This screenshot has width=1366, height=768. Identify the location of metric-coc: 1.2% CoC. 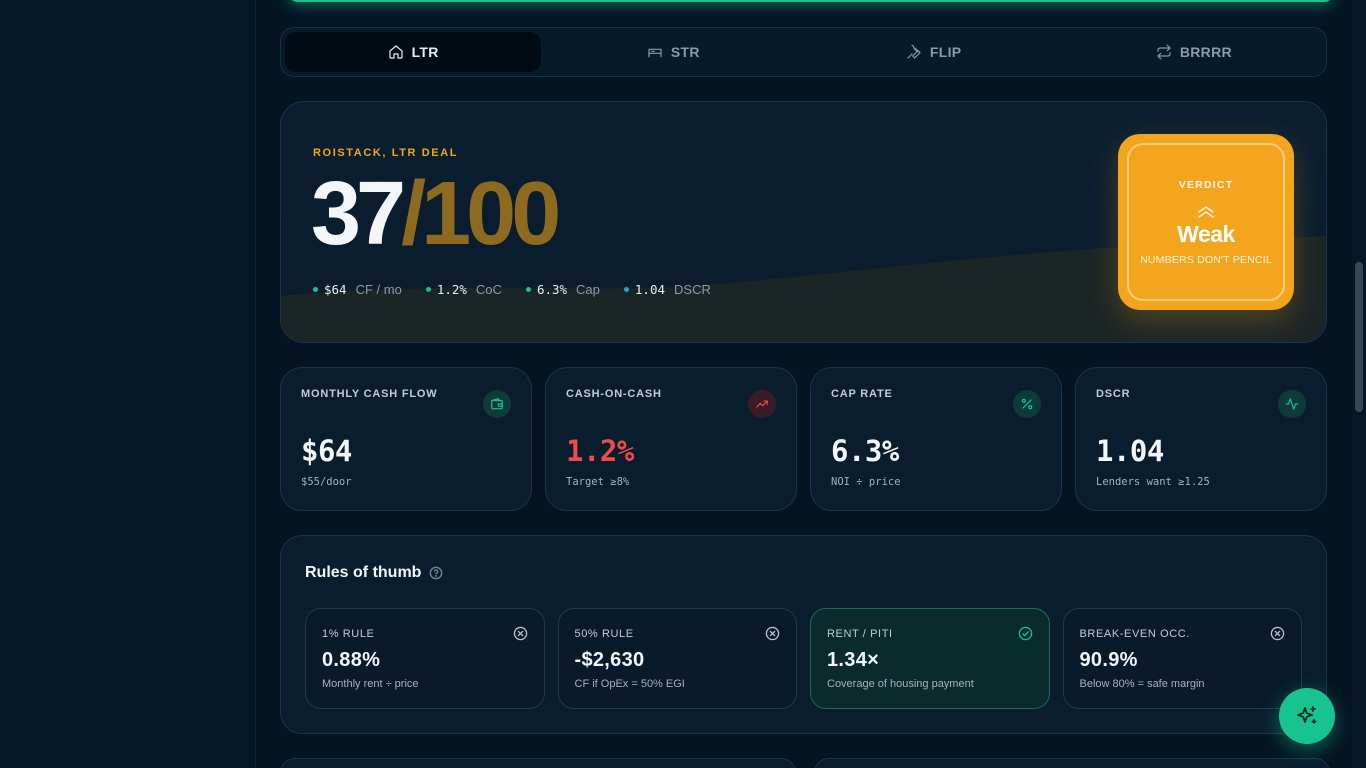
(463, 289).